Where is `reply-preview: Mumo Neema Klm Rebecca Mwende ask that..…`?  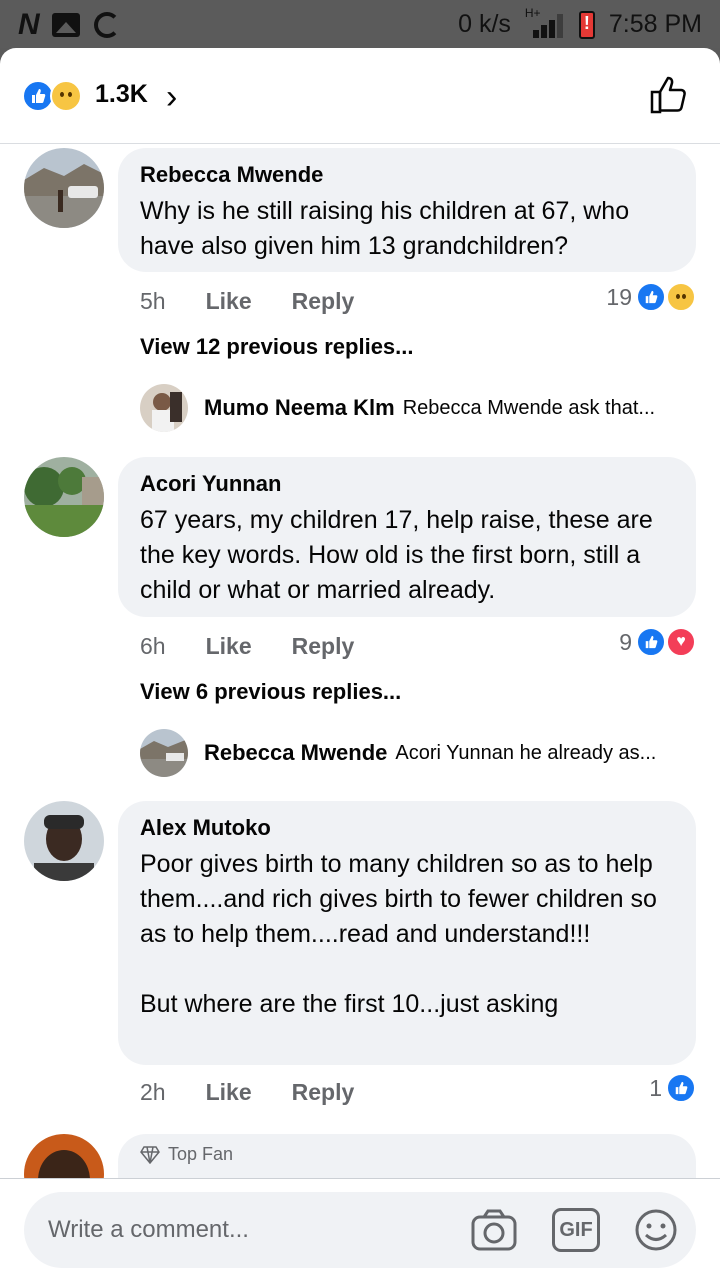
reply-preview: Mumo Neema Klm Rebecca Mwende ask that..… is located at coordinates (397, 408).